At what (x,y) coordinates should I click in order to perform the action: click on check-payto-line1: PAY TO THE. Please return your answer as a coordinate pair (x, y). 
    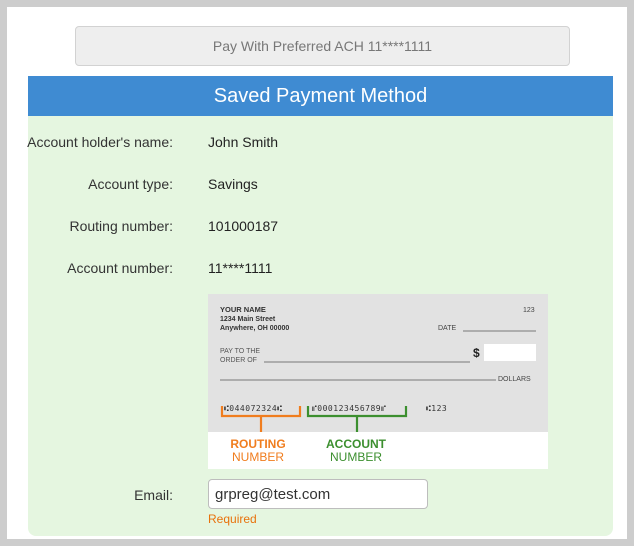
    Looking at the image, I should click on (240, 351).